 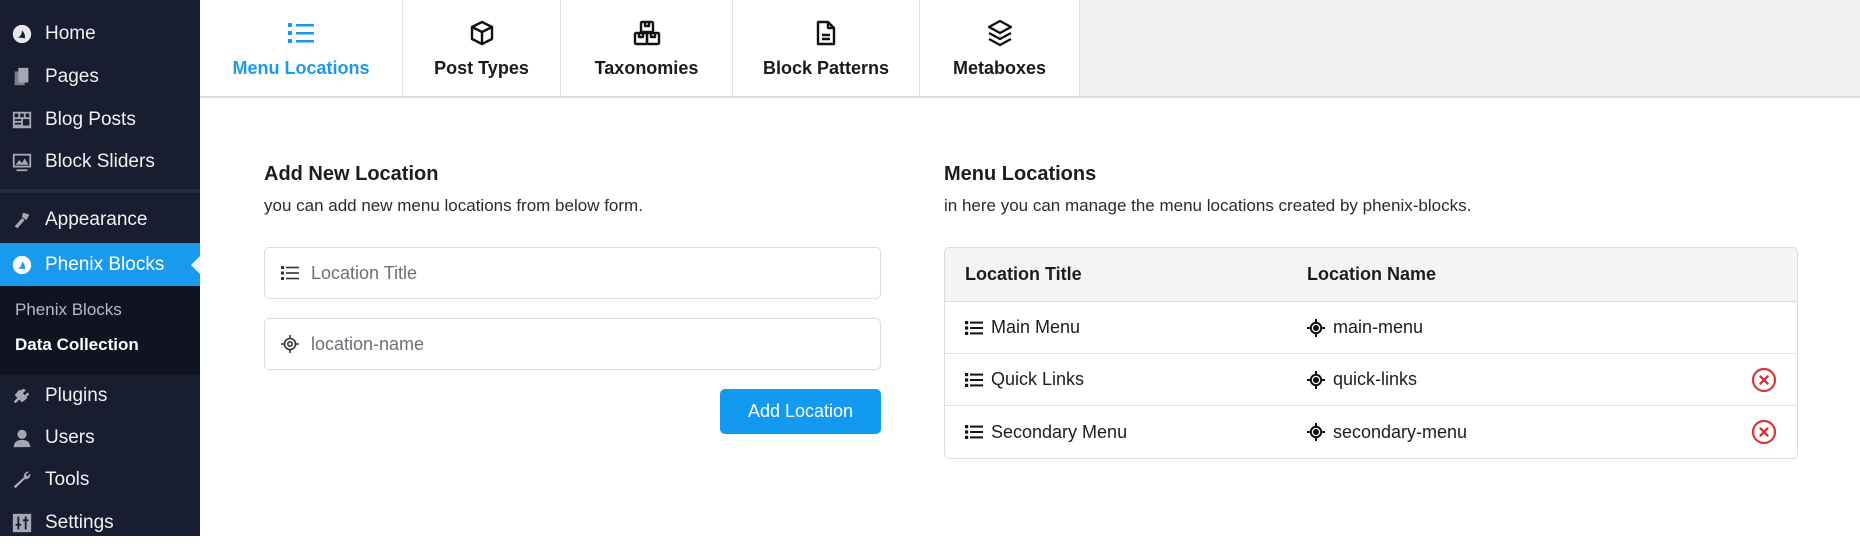 What do you see at coordinates (70, 437) in the screenshot?
I see `sidebar-item-label: Users` at bounding box center [70, 437].